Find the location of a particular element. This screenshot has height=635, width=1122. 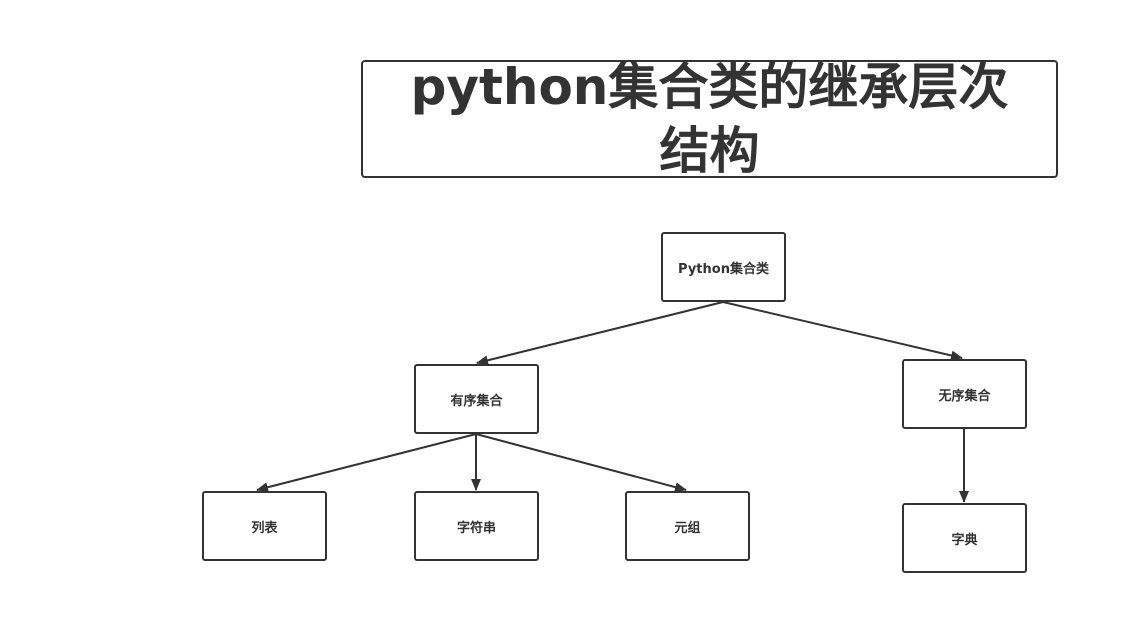

node-label: 无序集合 is located at coordinates (964, 396).